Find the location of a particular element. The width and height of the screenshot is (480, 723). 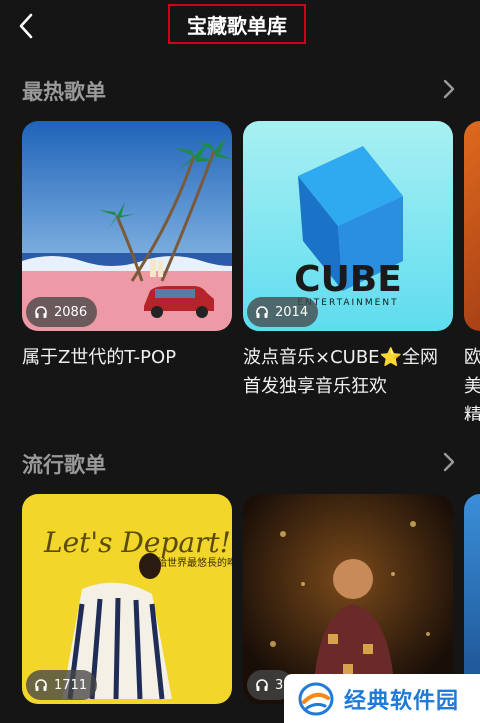

section-title-hot: 最热歌单 is located at coordinates (64, 92).